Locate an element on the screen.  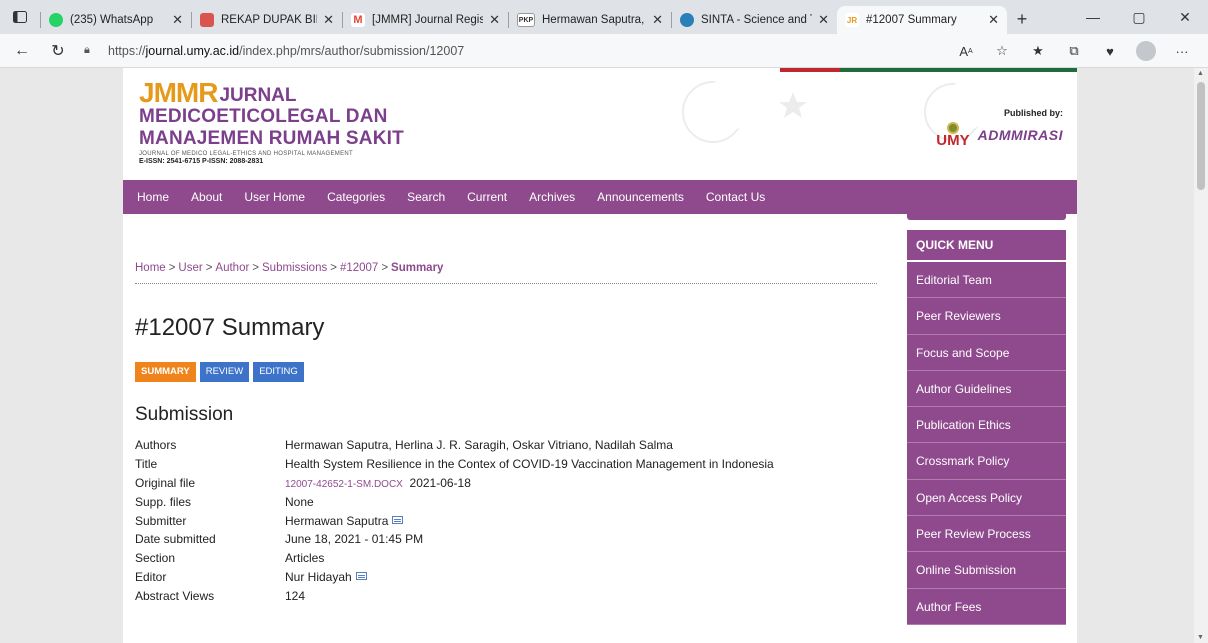
nav-archives: Archives is located at coordinates (552, 197).